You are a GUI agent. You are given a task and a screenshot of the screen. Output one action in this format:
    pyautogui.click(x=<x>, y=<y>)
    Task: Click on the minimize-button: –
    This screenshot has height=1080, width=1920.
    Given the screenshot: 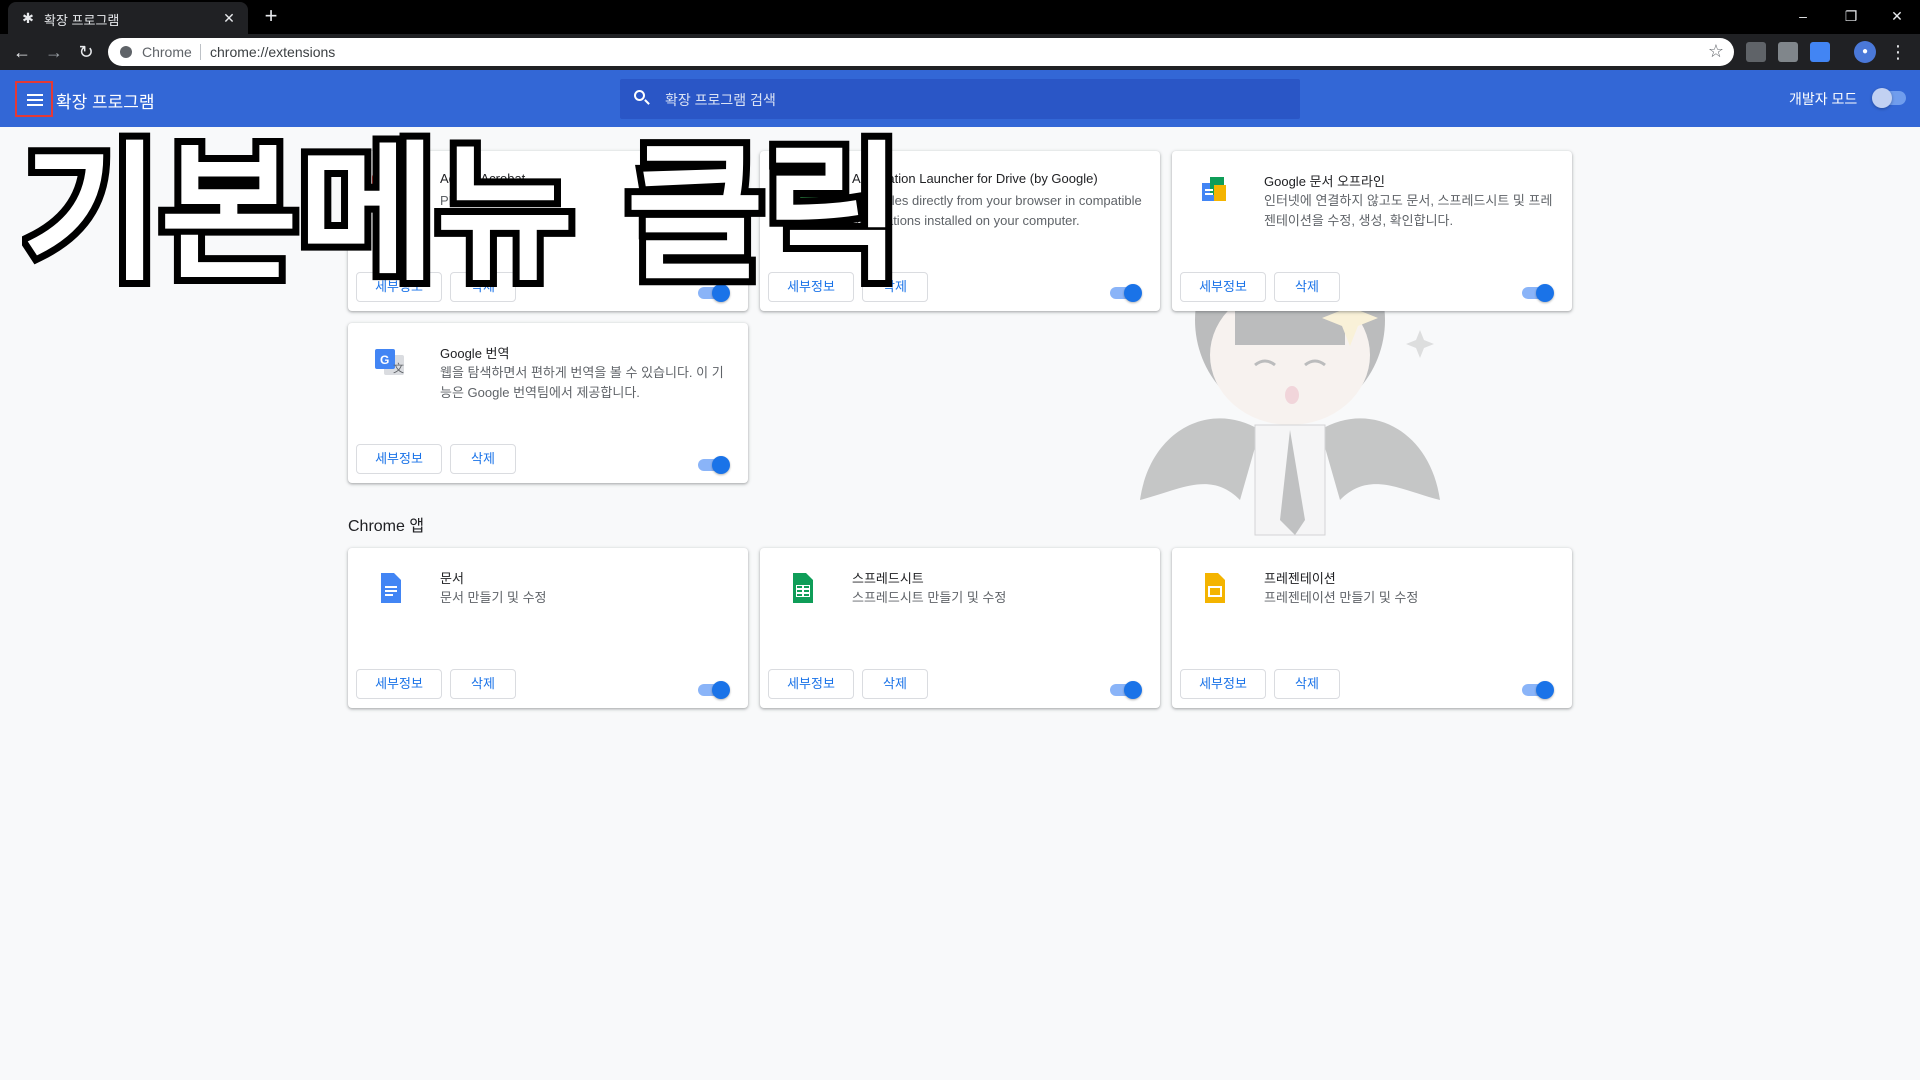 What is the action you would take?
    pyautogui.click(x=1803, y=16)
    